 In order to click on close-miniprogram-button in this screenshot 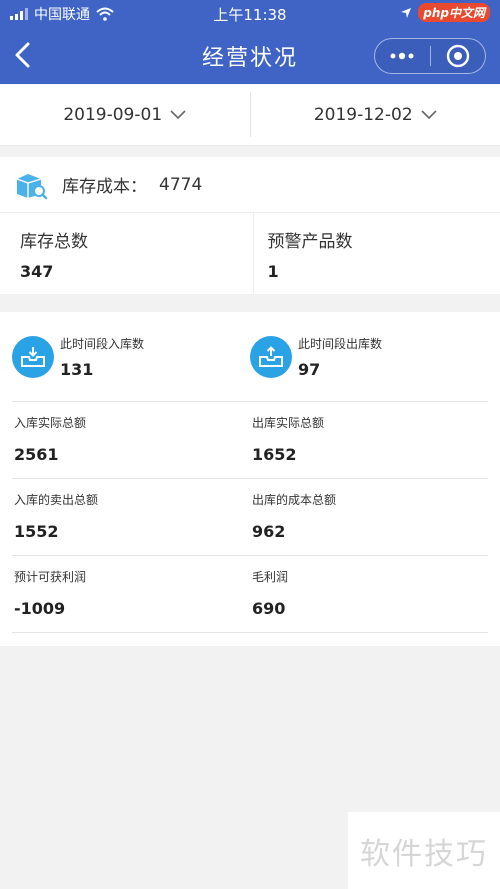, I will do `click(458, 56)`.